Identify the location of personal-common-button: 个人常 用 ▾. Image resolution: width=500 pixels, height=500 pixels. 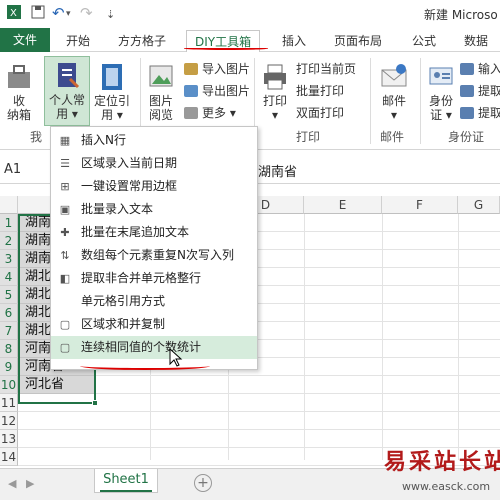
(67, 91).